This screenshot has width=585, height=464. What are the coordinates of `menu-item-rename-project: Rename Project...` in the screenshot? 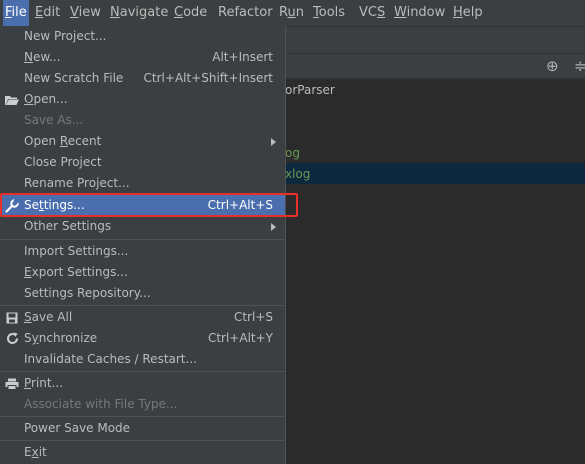 It's located at (142, 183).